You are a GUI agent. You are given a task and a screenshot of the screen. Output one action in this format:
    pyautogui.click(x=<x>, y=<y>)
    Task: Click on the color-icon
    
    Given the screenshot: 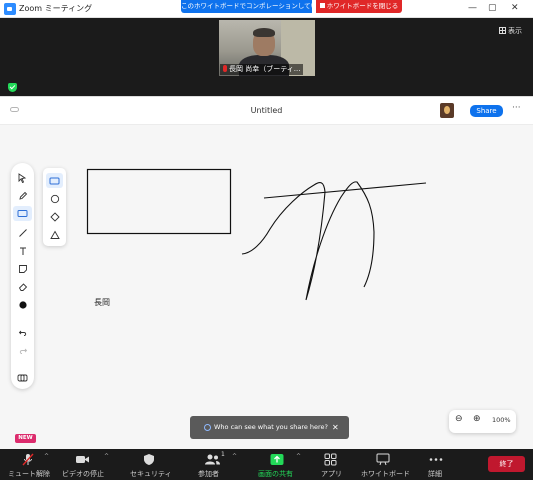 What is the action you would take?
    pyautogui.click(x=22, y=304)
    